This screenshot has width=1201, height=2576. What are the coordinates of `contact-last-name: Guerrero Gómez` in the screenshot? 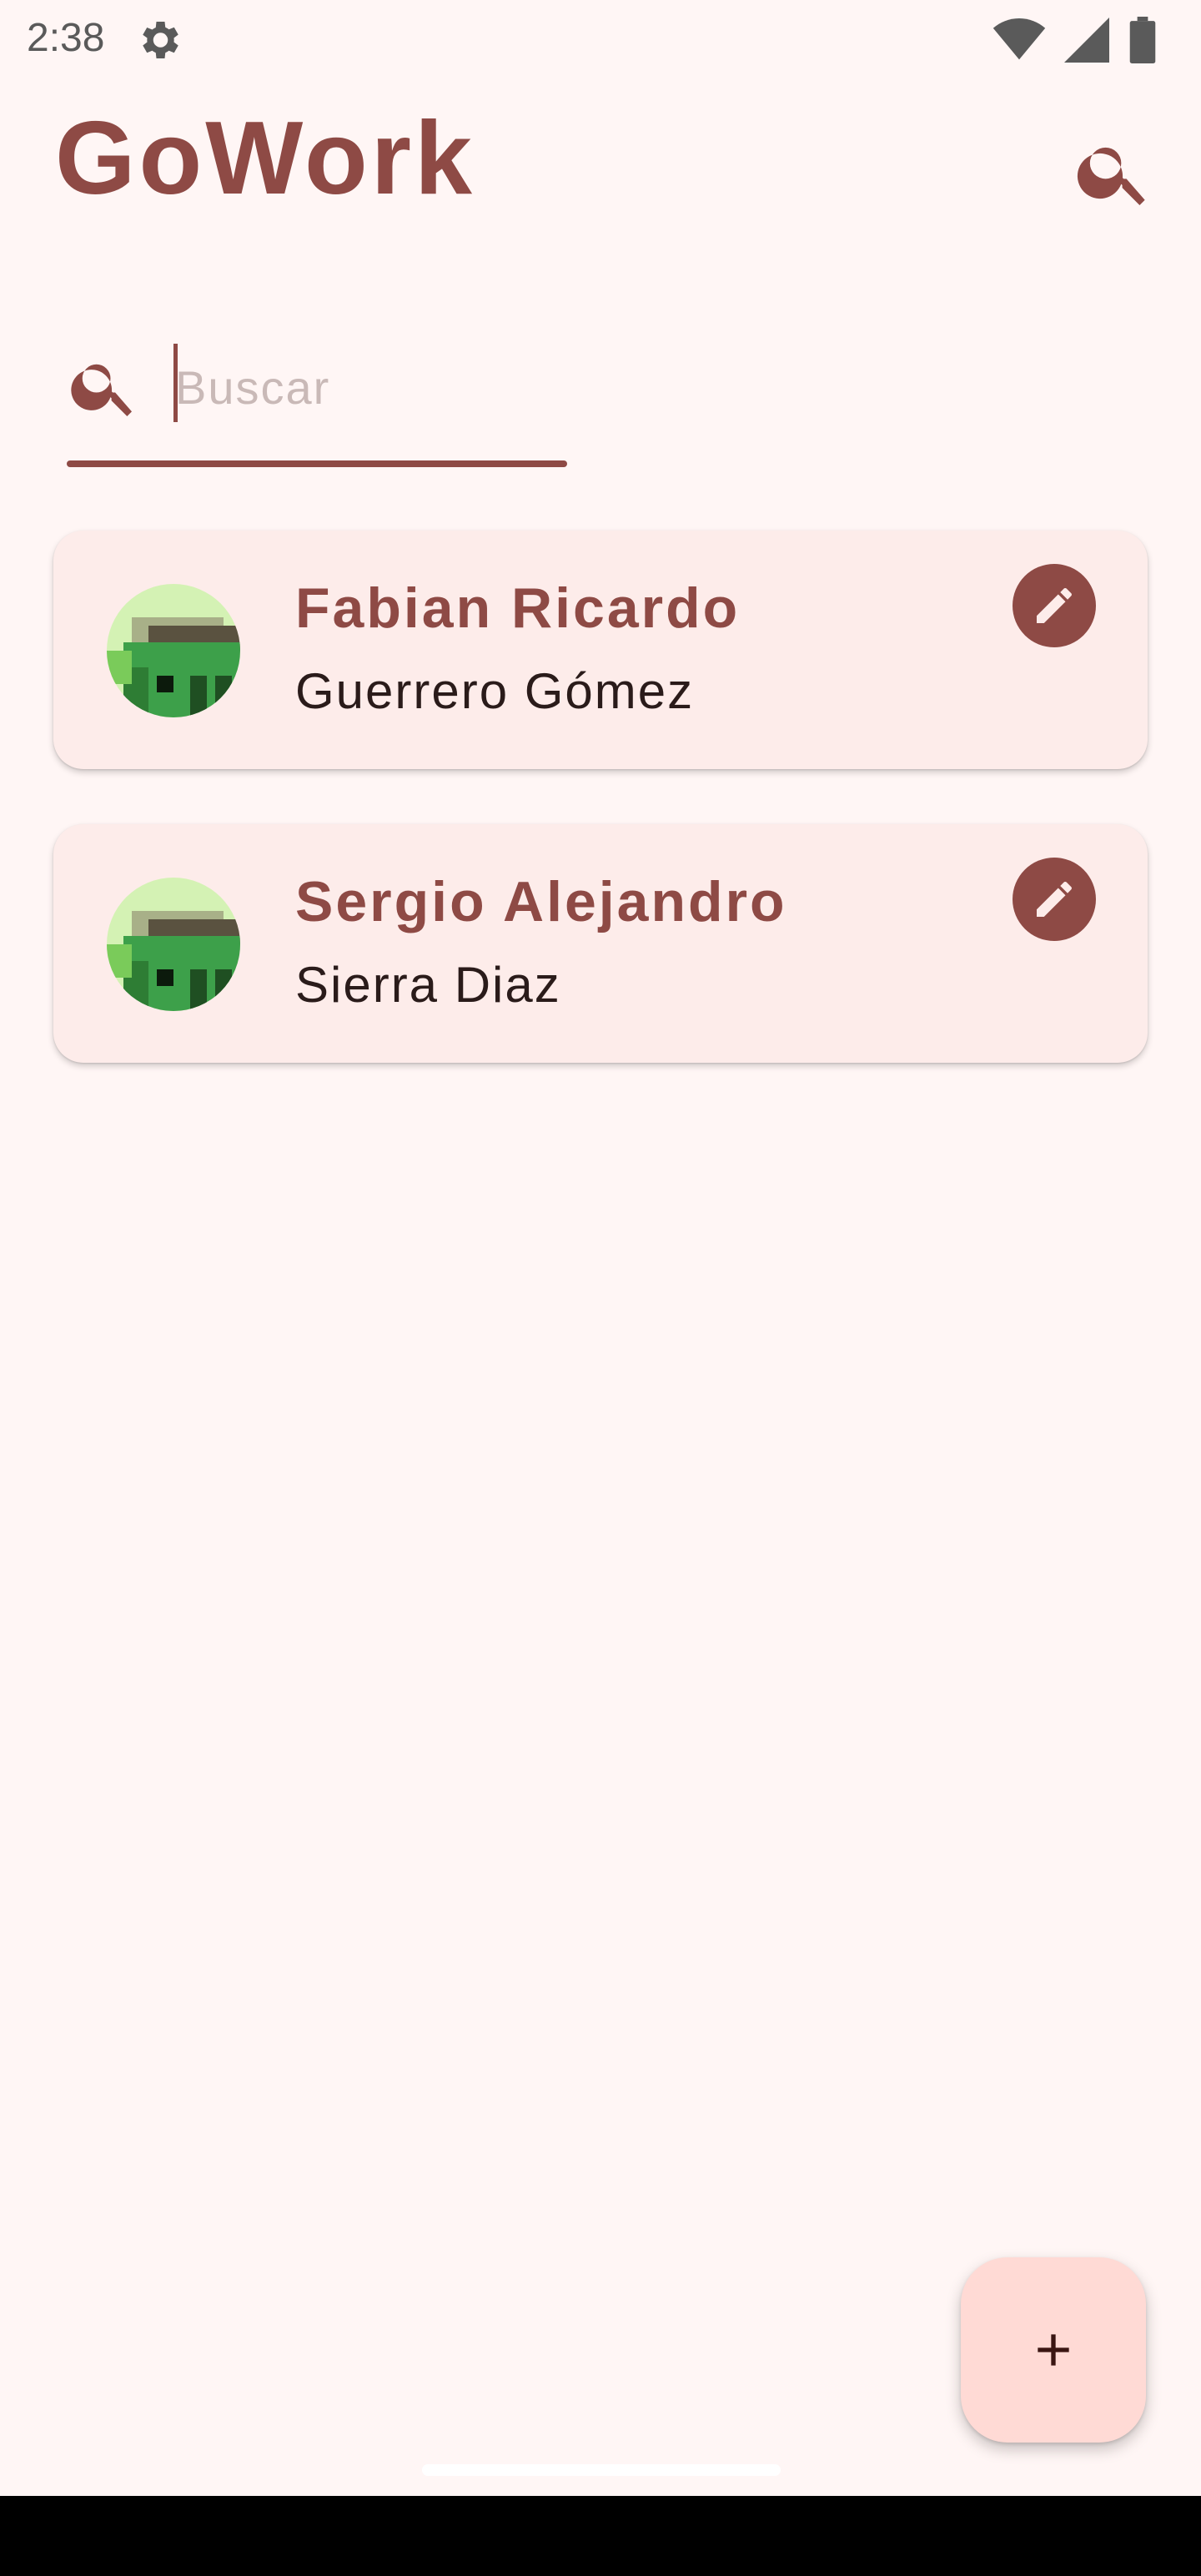 It's located at (495, 691).